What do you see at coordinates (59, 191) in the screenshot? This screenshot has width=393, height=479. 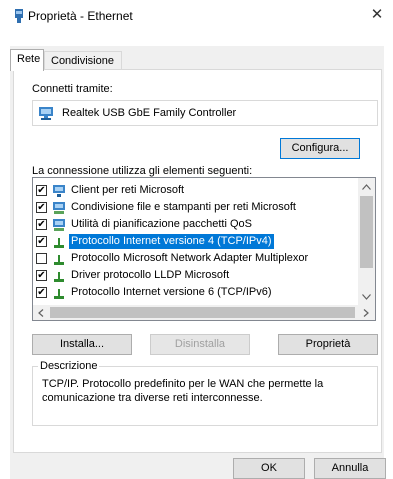 I see `network-client-icon` at bounding box center [59, 191].